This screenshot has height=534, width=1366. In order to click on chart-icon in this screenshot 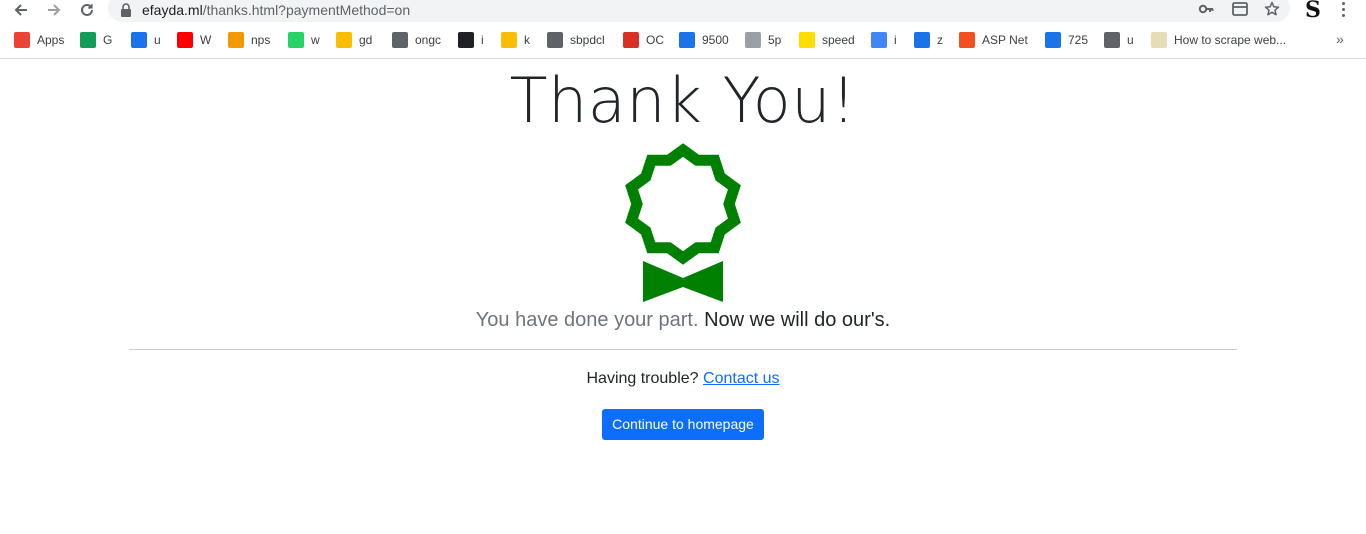, I will do `click(687, 40)`.